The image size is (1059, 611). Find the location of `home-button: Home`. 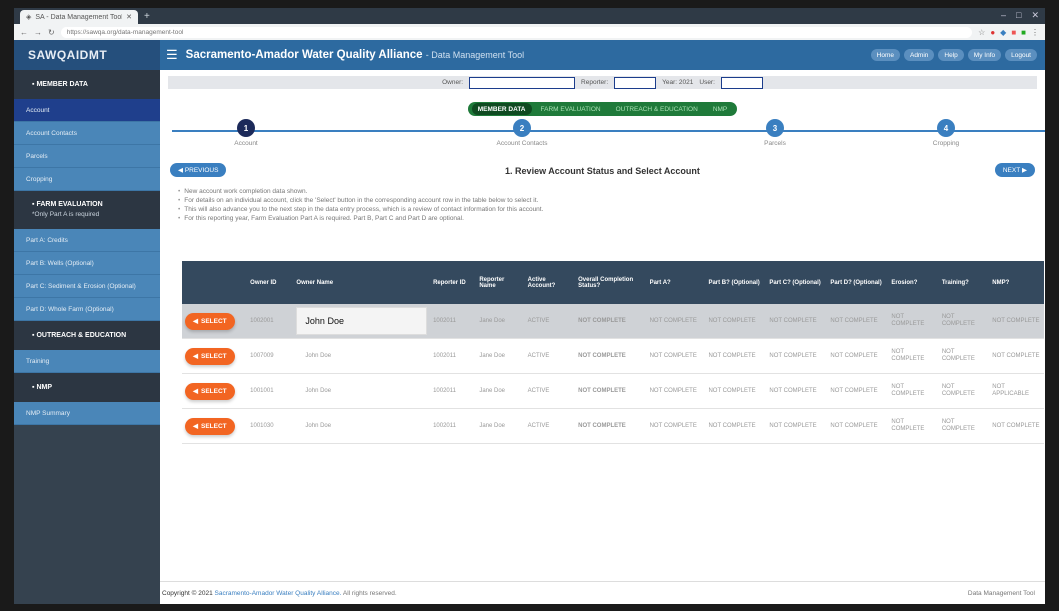

home-button: Home is located at coordinates (885, 55).